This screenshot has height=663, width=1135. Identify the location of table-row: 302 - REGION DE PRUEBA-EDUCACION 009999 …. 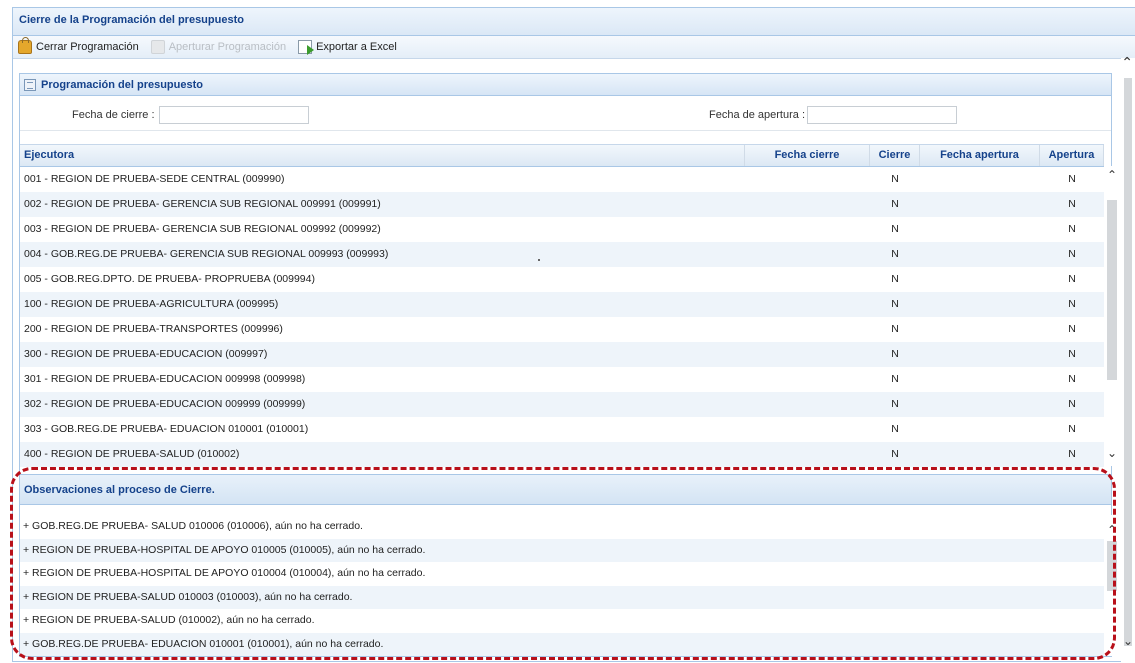
(562, 404).